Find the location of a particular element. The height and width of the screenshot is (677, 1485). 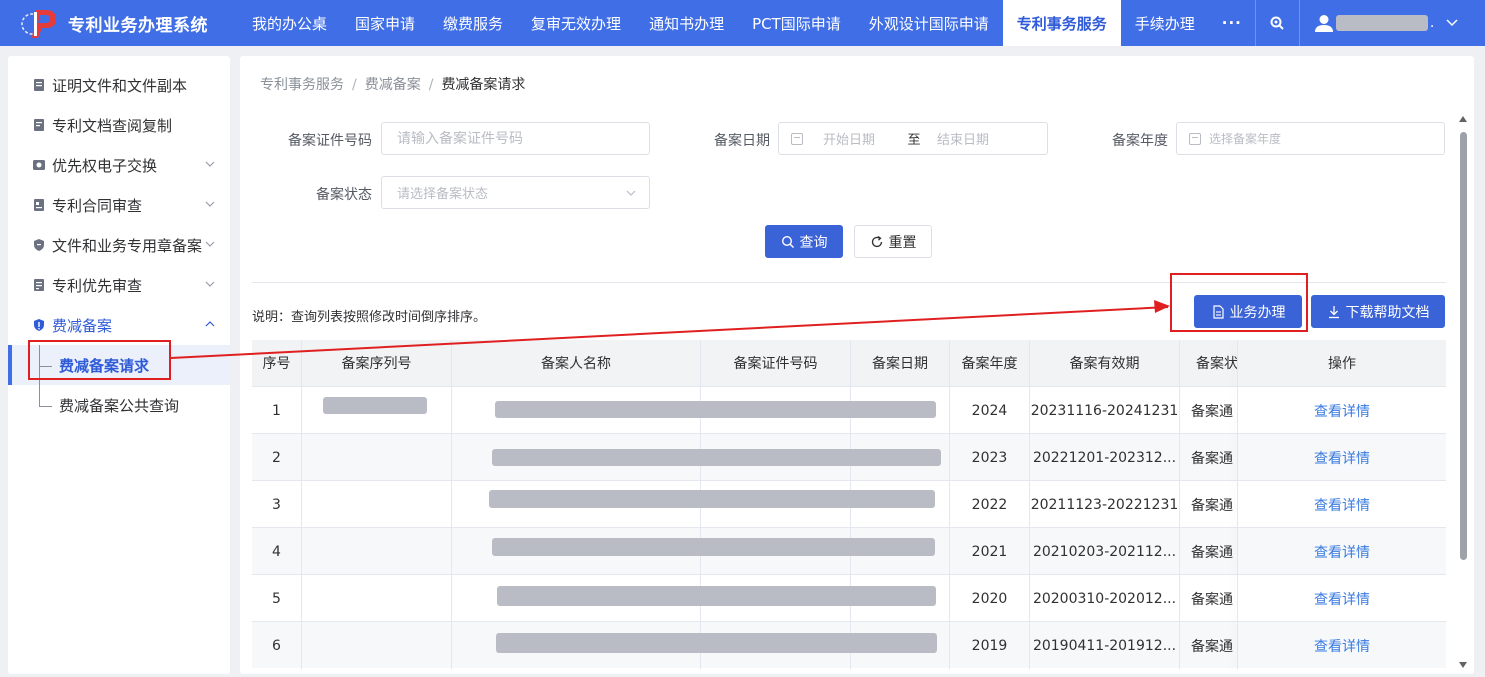

search-icon is located at coordinates (1276, 23).